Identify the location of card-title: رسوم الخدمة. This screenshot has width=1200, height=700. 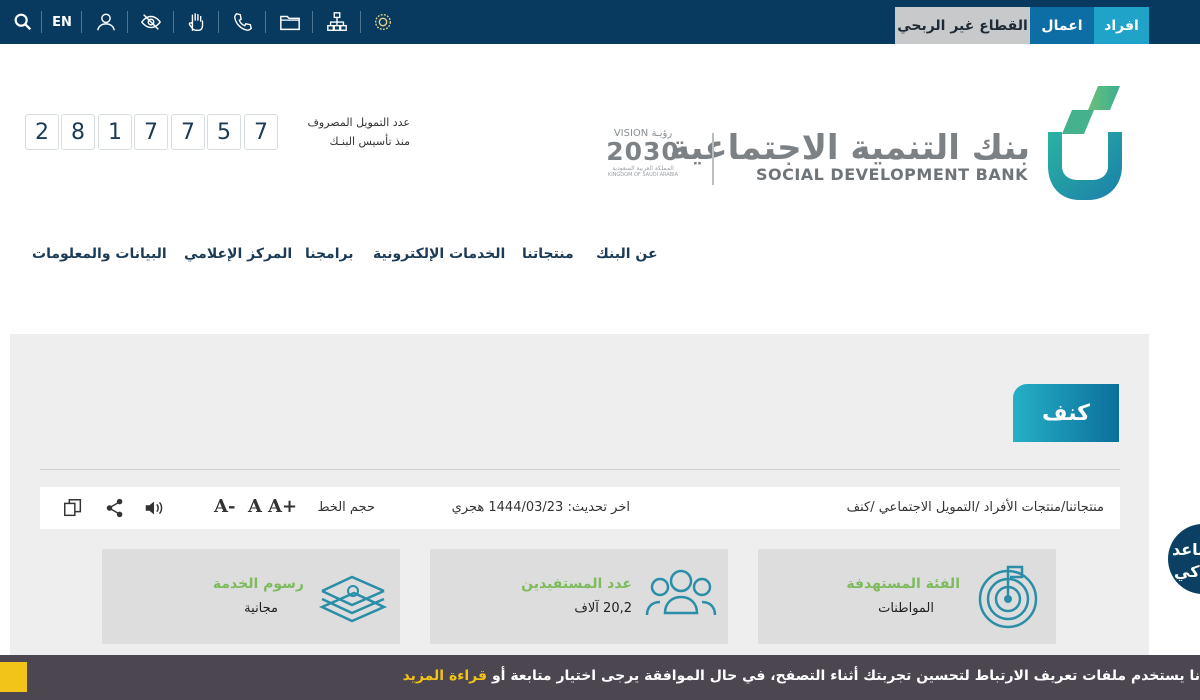
(258, 584).